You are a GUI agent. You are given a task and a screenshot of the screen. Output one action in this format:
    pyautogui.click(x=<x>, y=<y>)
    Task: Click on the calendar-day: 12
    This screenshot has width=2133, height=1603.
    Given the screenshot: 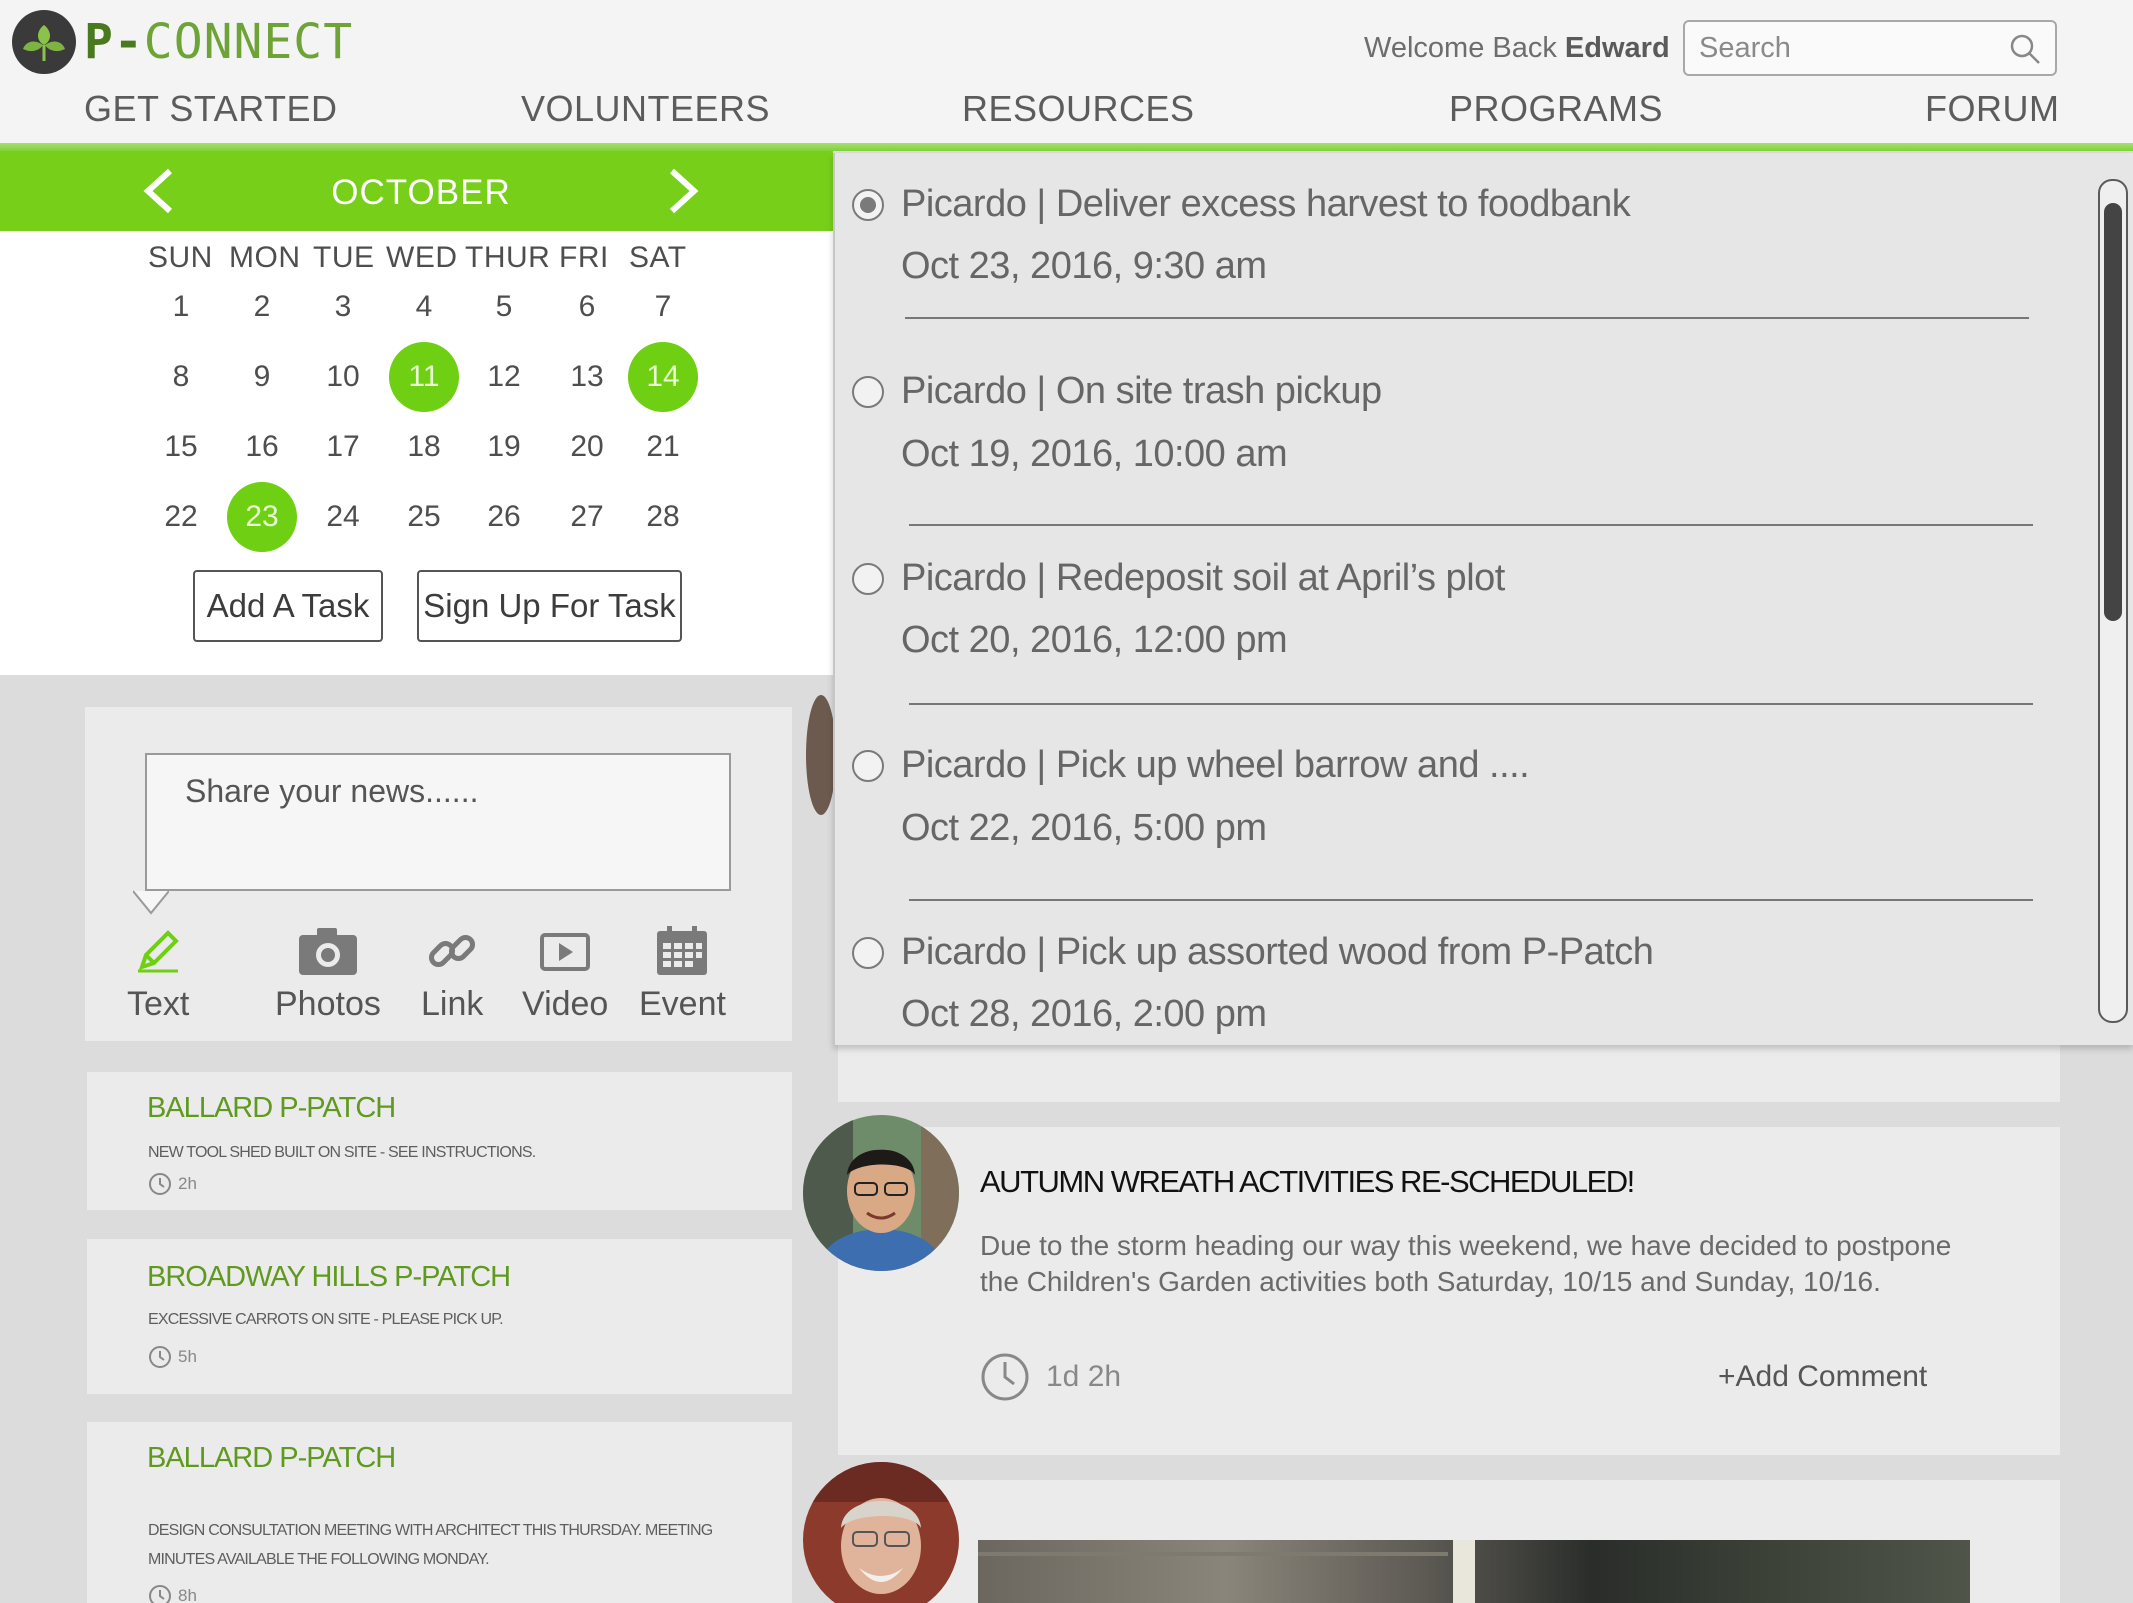 What is the action you would take?
    pyautogui.click(x=504, y=377)
    